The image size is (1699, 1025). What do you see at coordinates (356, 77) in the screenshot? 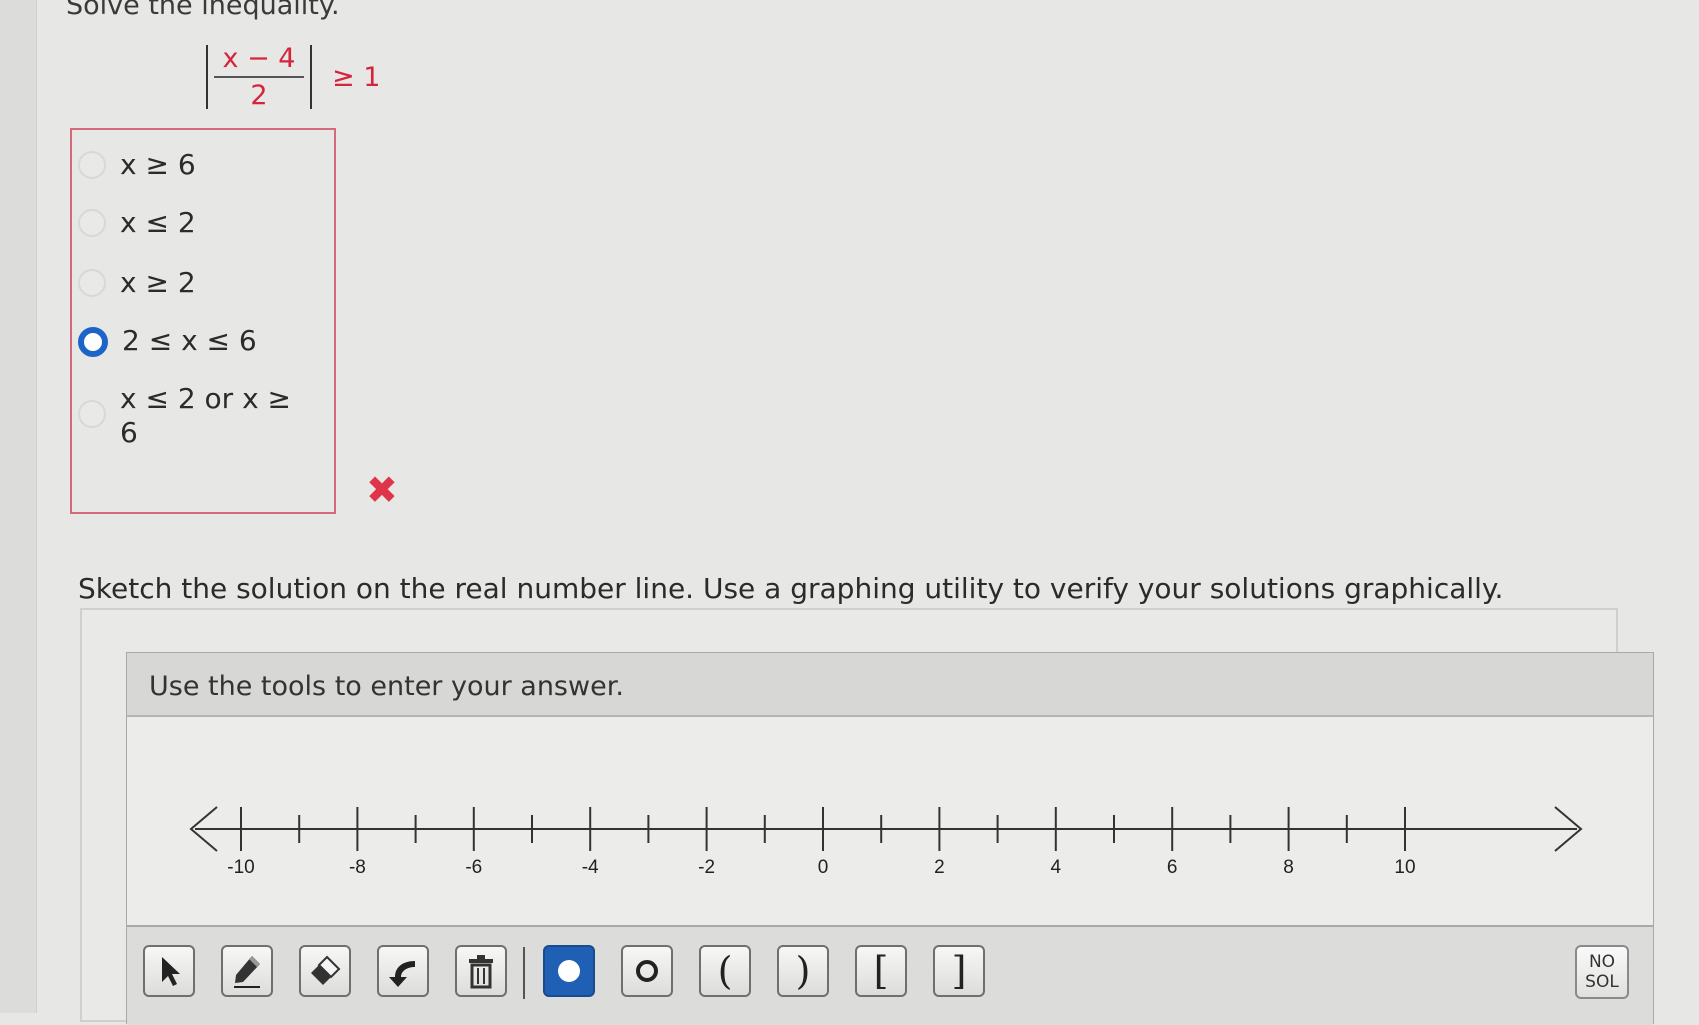
I see `inequality-relation: ≥ 1` at bounding box center [356, 77].